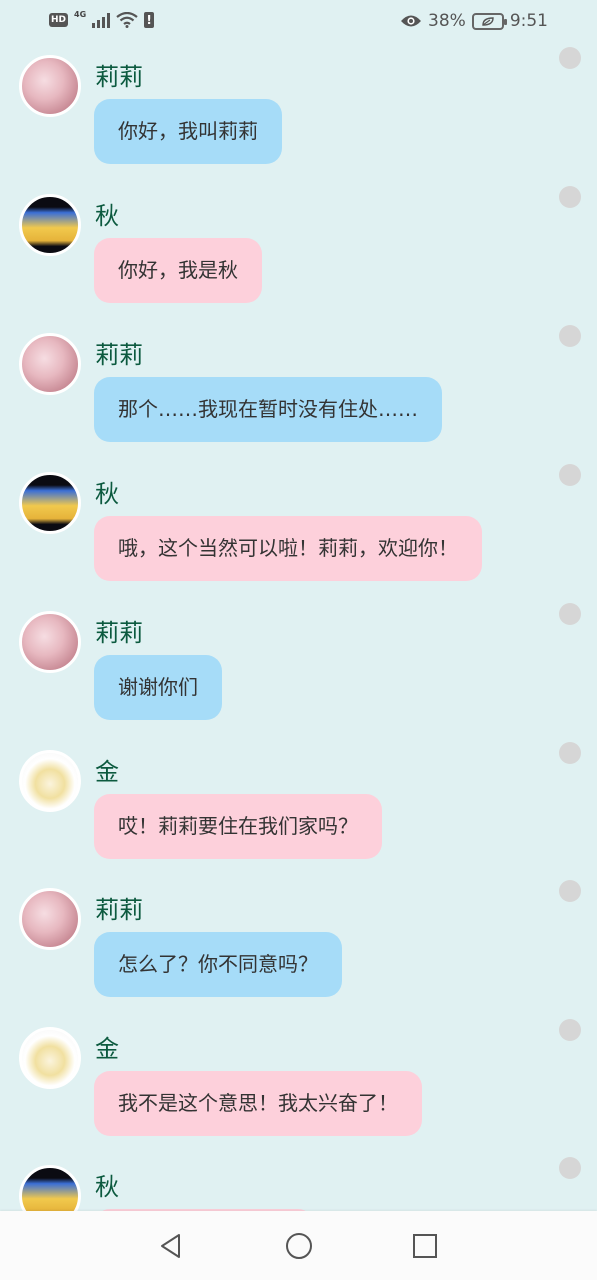 The height and width of the screenshot is (1280, 597). Describe the element at coordinates (298, 23) in the screenshot. I see `status-bar: HD 4G ! 38% 9:51` at that location.